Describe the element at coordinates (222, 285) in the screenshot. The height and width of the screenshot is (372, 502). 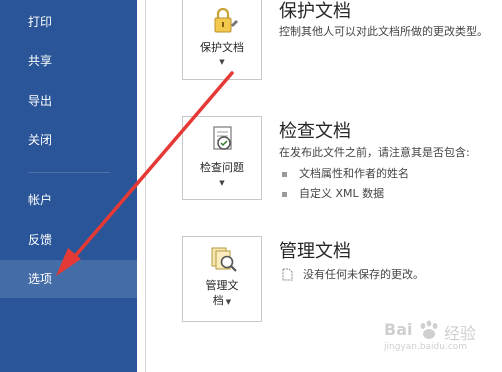
I see `manage-document-label-line1: 管理文` at that location.